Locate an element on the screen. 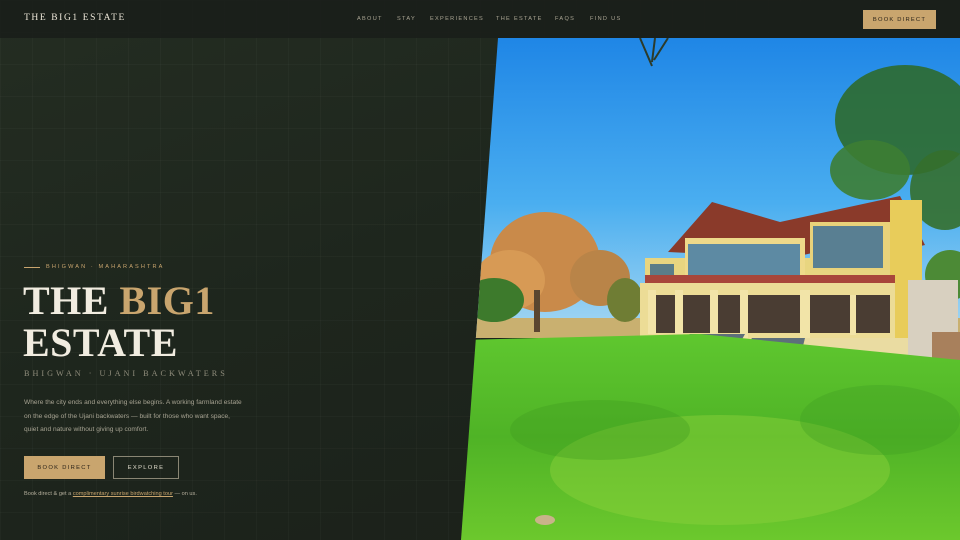 The height and width of the screenshot is (540, 960). offer-link: complimentary sunrise birdwatching tour is located at coordinates (123, 494).